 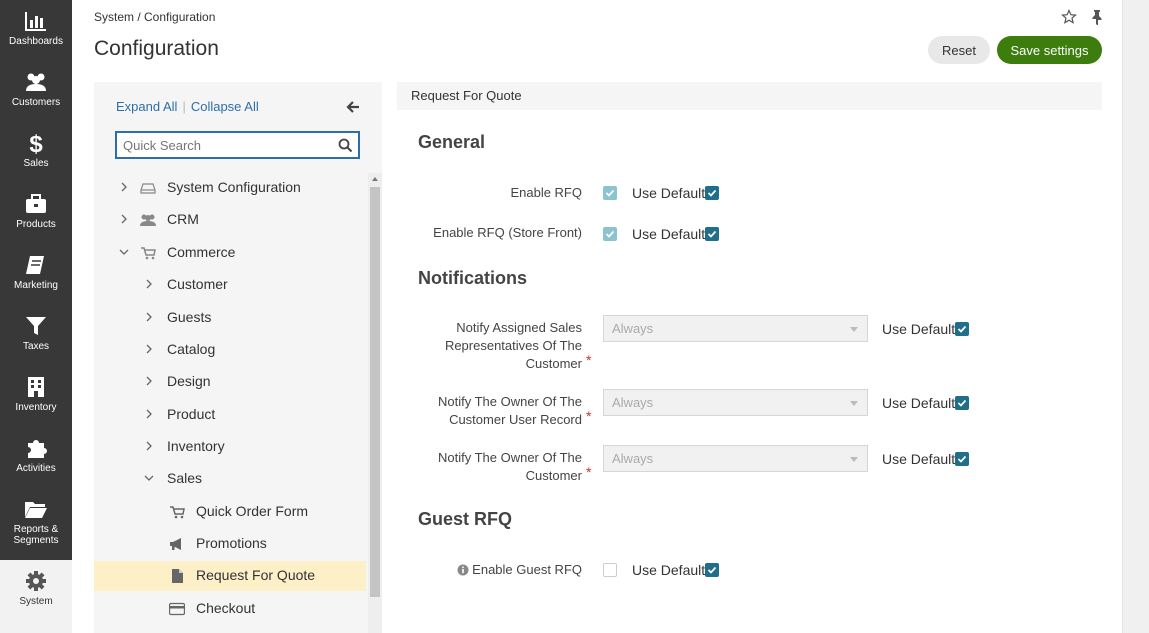 What do you see at coordinates (36, 335) in the screenshot?
I see `nav-taxes: Taxes` at bounding box center [36, 335].